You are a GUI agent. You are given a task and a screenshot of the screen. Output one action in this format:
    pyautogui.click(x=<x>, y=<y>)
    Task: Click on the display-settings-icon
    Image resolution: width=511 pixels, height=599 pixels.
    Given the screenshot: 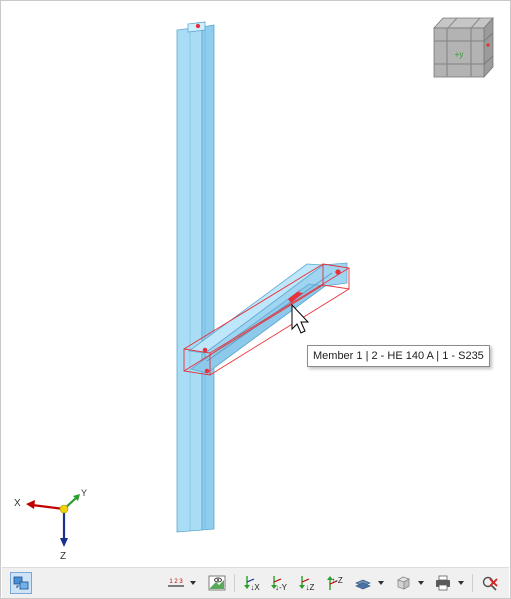 What is the action you would take?
    pyautogui.click(x=217, y=583)
    